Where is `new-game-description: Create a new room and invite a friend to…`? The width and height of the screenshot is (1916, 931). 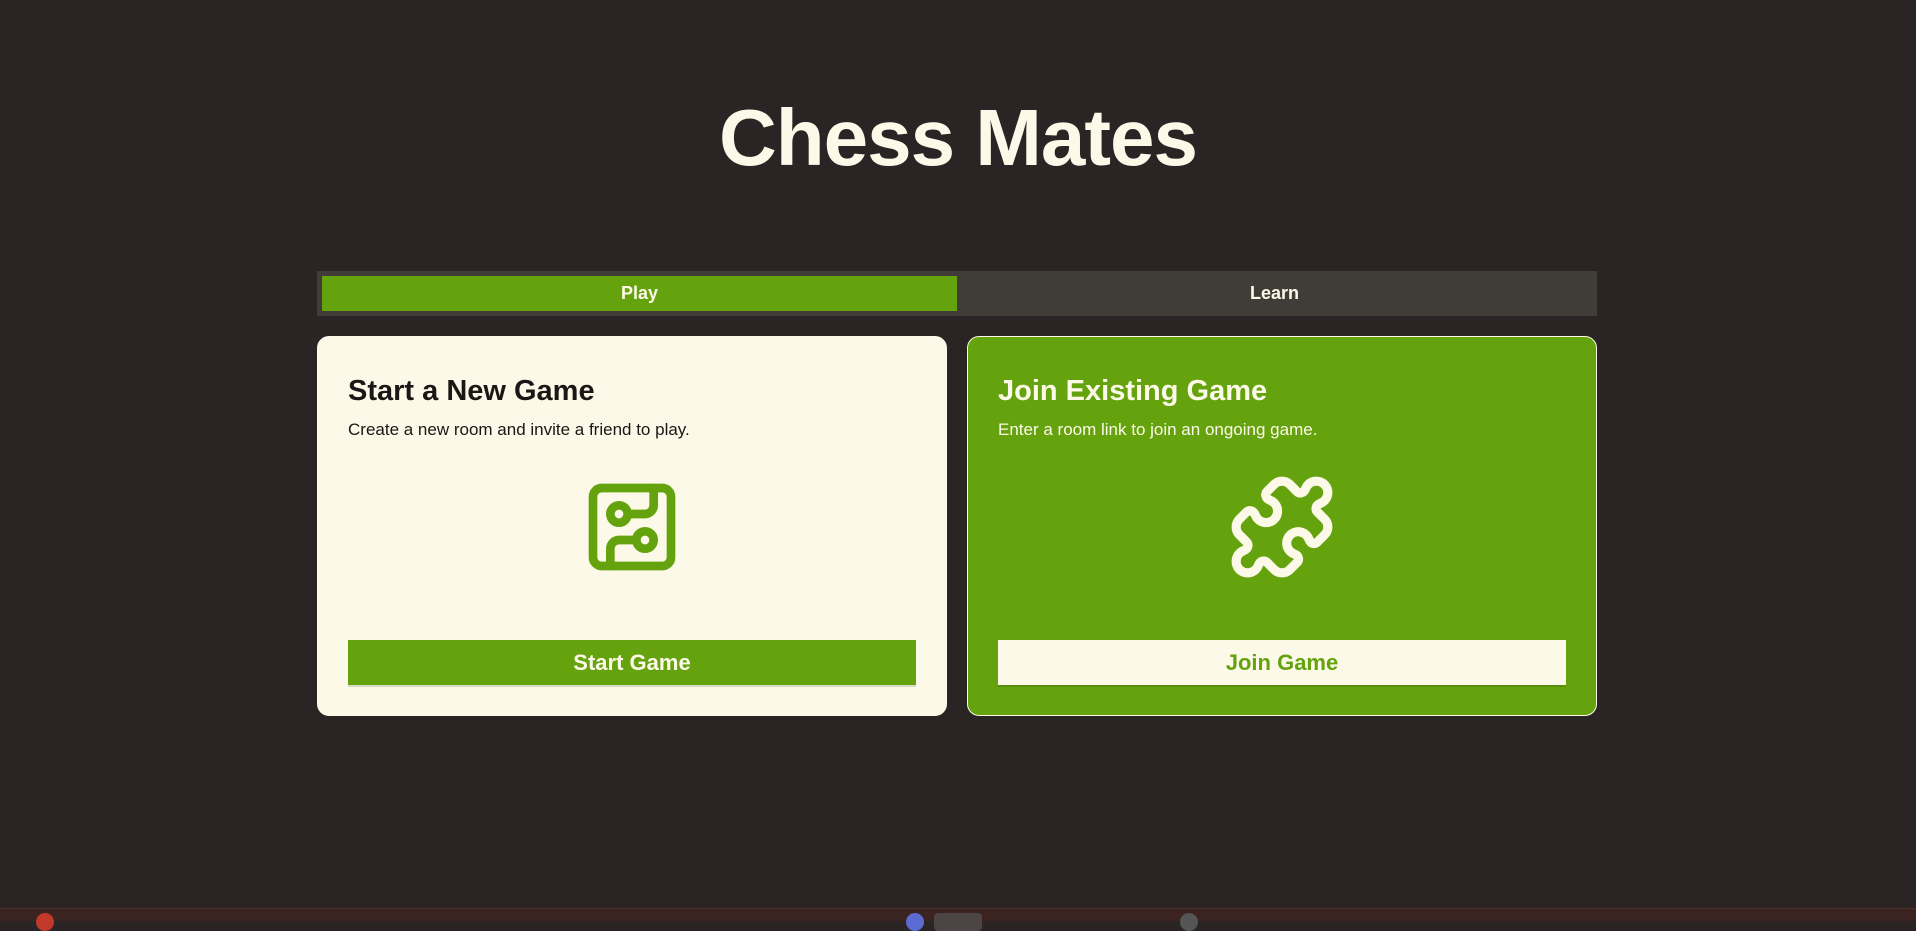 new-game-description: Create a new room and invite a friend to… is located at coordinates (519, 429).